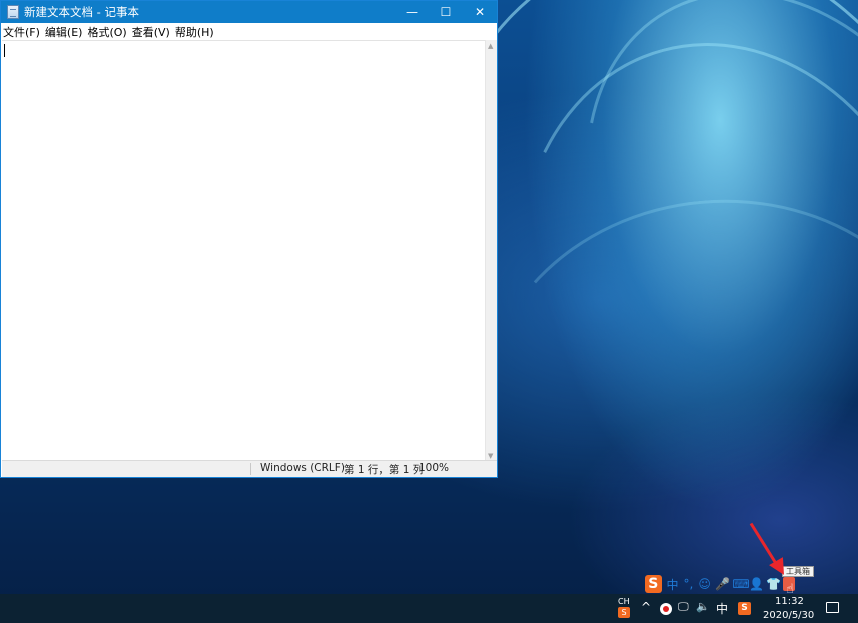  Describe the element at coordinates (788, 615) in the screenshot. I see `clock-date: 2020/5/30` at that location.